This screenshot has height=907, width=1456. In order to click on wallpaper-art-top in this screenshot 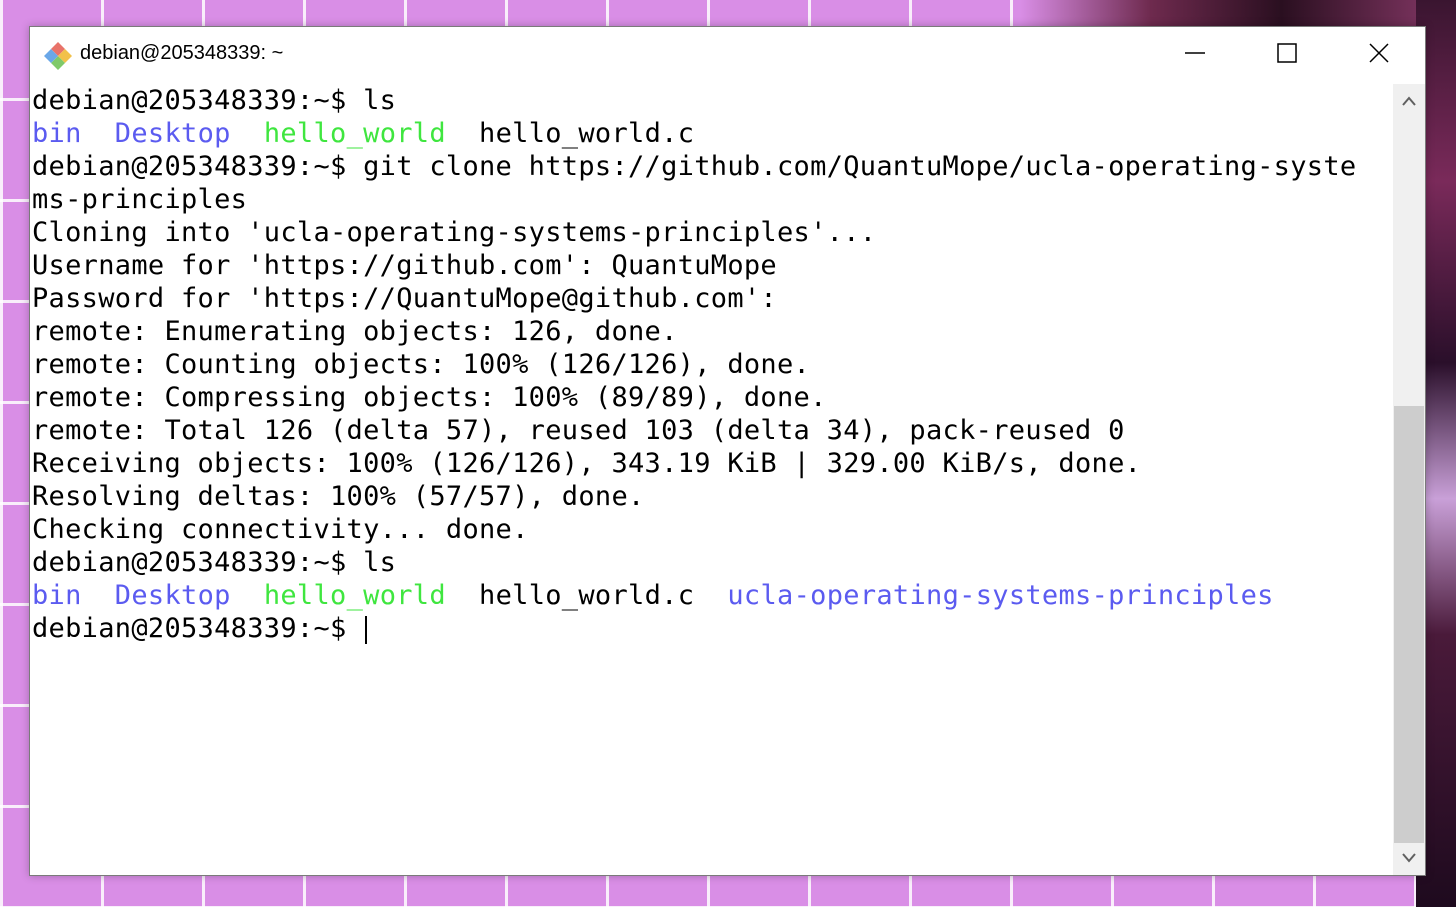, I will do `click(1238, 14)`.